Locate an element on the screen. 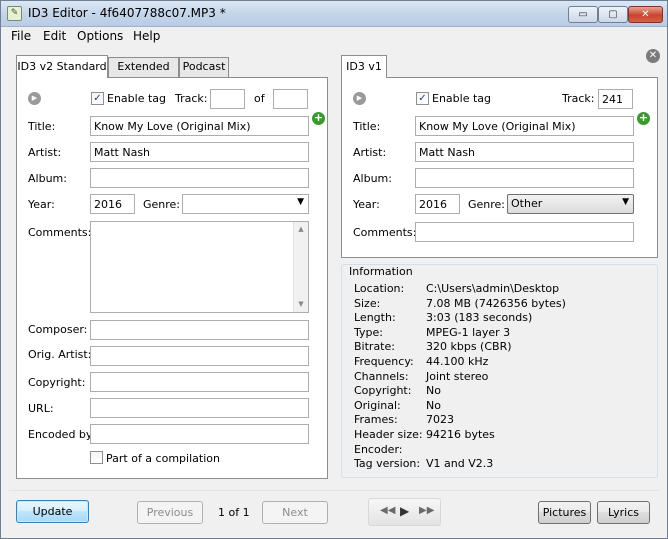 The width and height of the screenshot is (668, 539). update-button: Update is located at coordinates (52, 511).